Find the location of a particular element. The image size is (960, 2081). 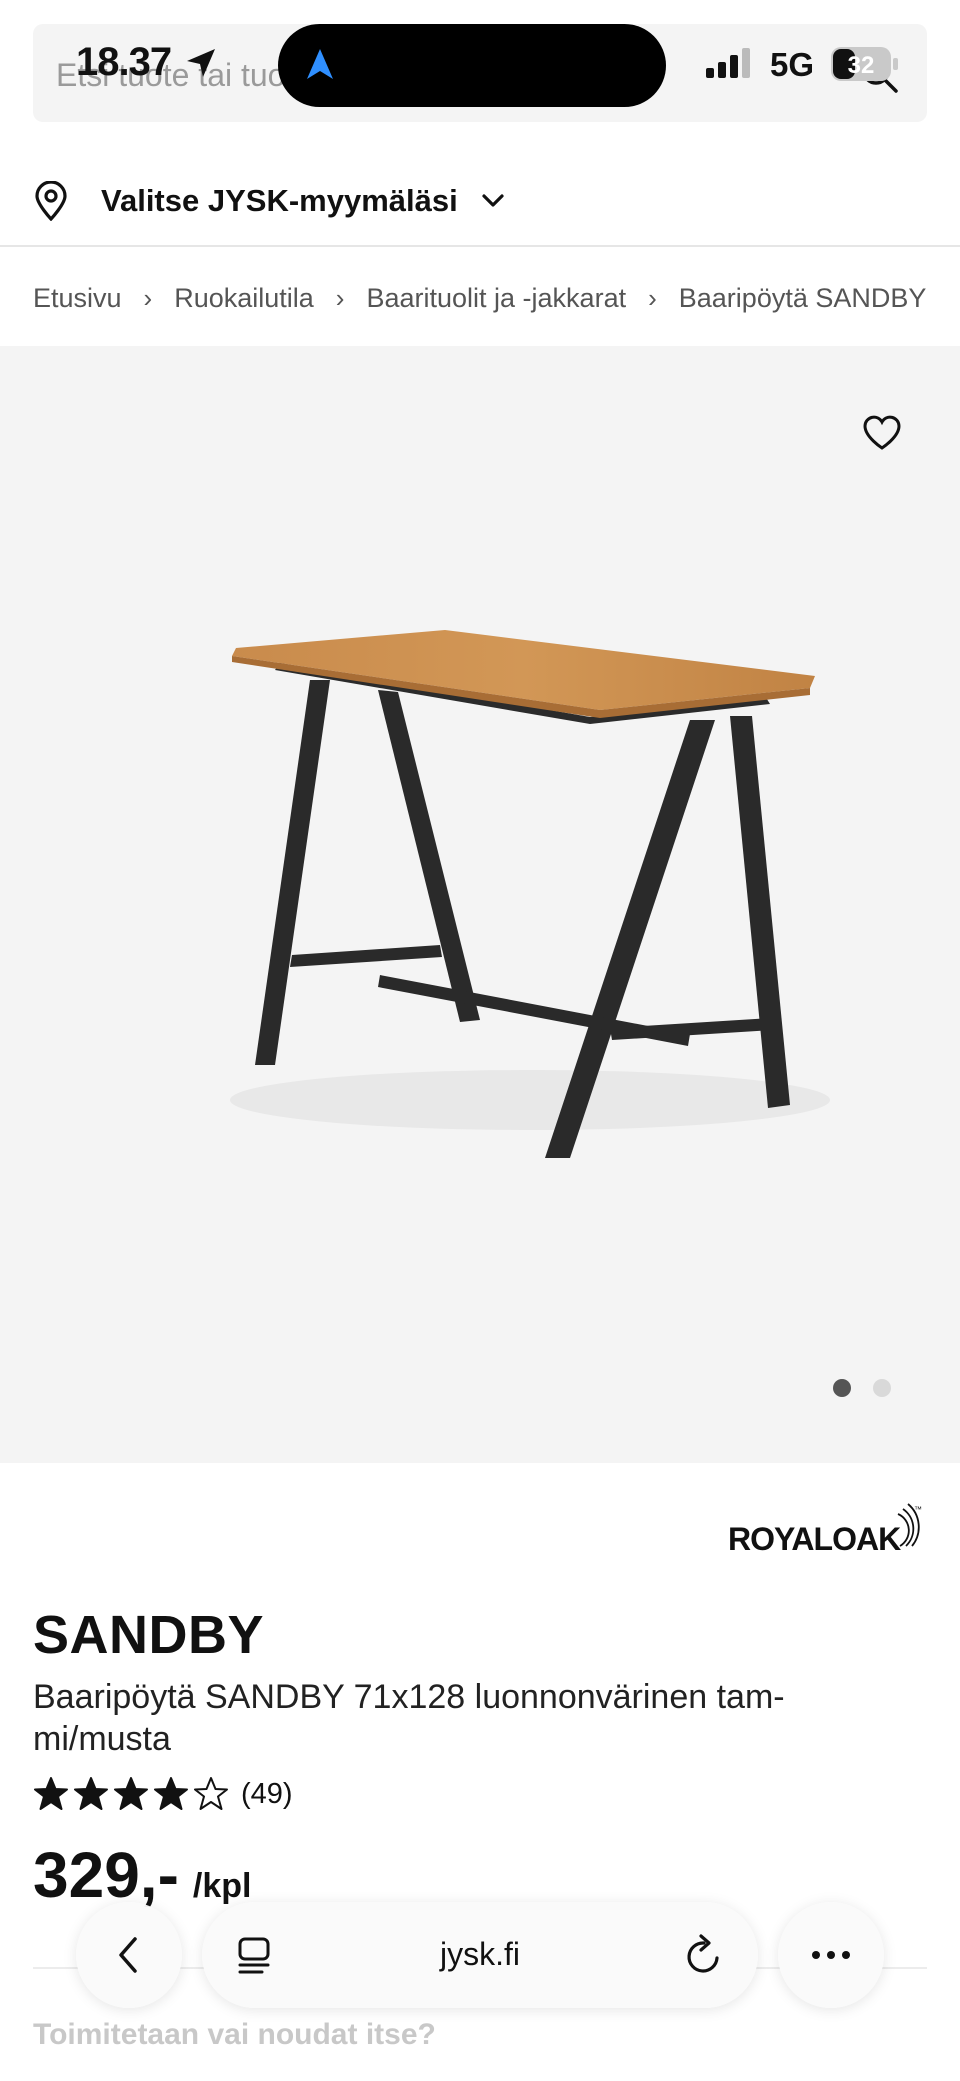

product-title: SANDBY is located at coordinates (149, 1635).